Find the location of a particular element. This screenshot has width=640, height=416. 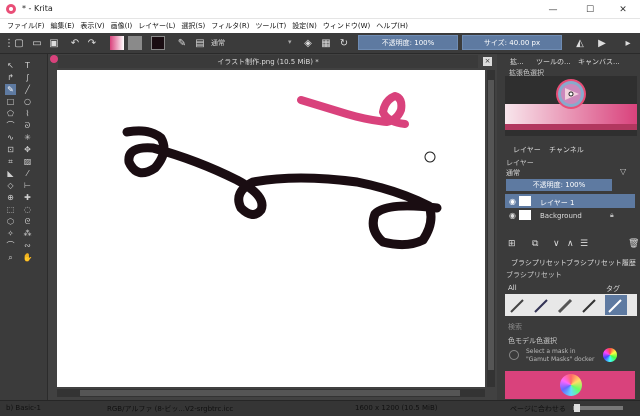

tab-brush-history: ブラシプリセット履歴 is located at coordinates (601, 263).